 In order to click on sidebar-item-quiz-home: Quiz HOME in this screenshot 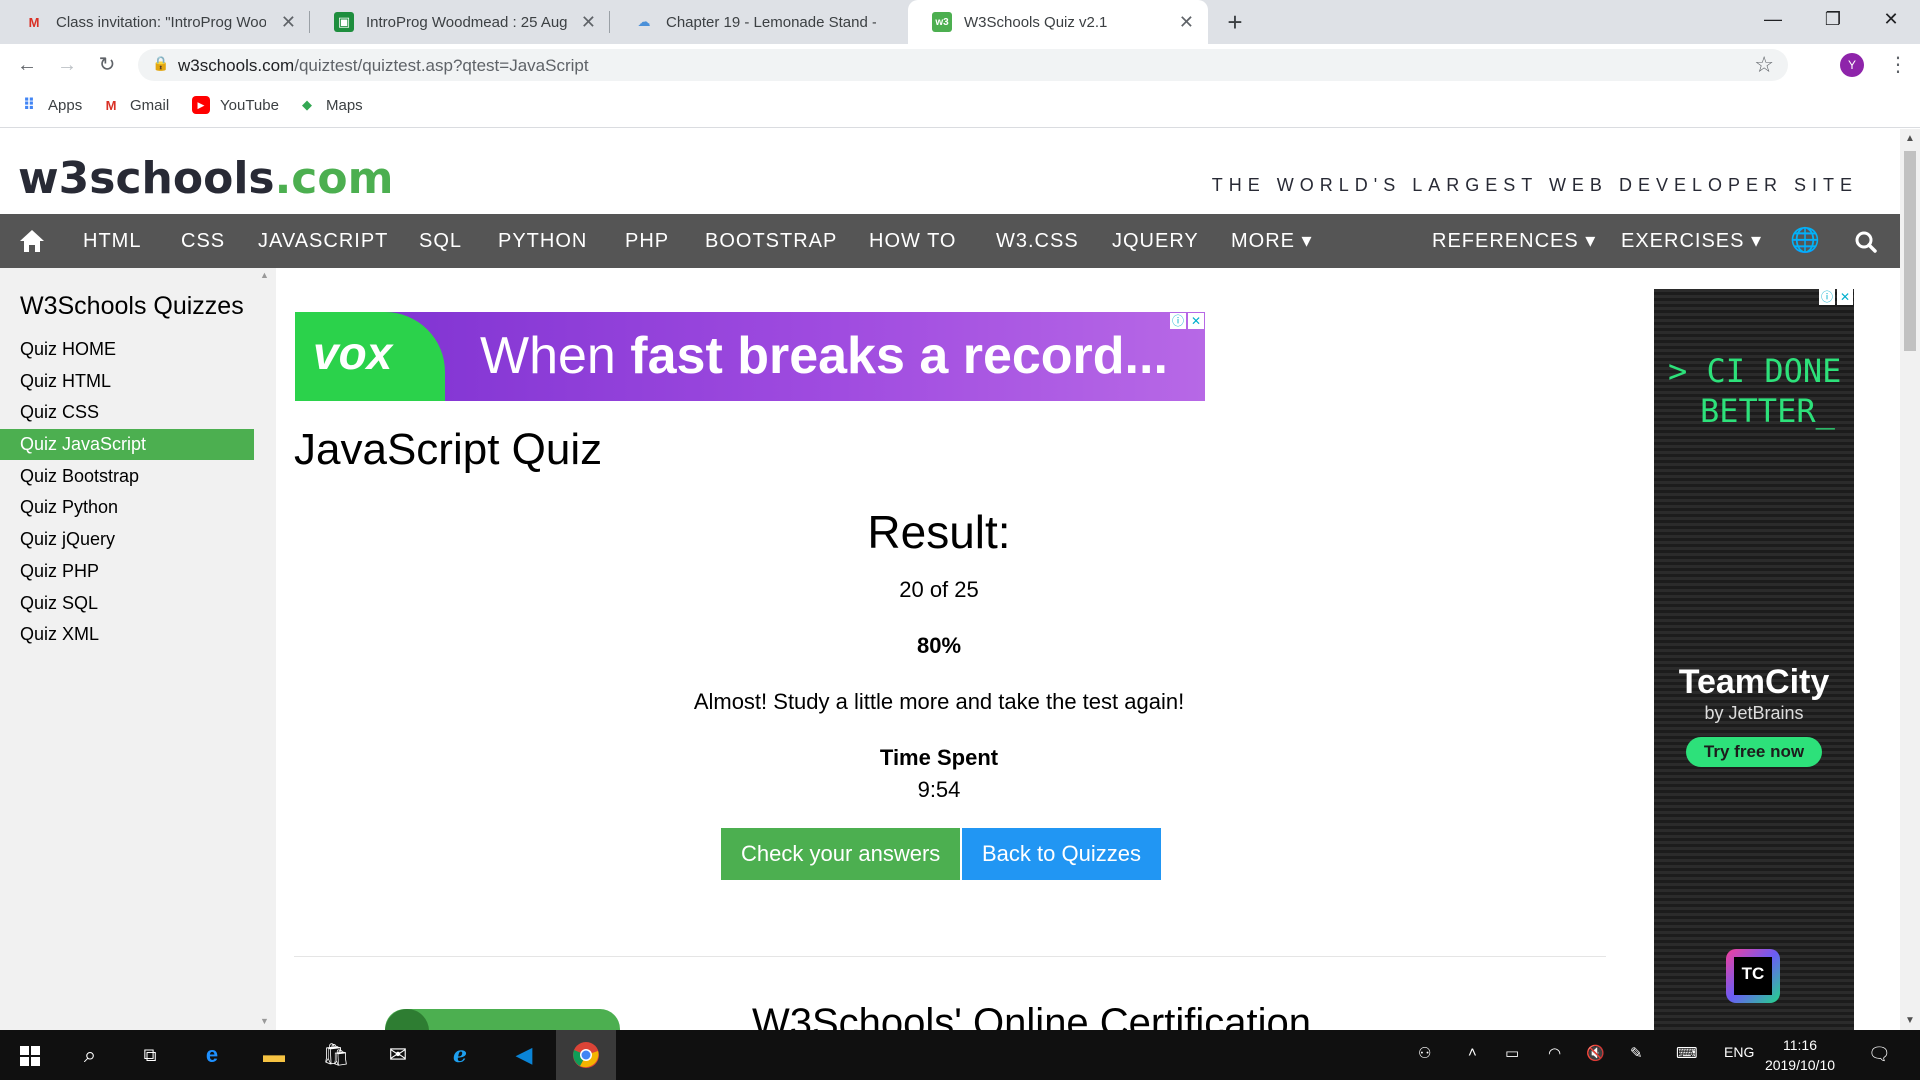, I will do `click(127, 349)`.